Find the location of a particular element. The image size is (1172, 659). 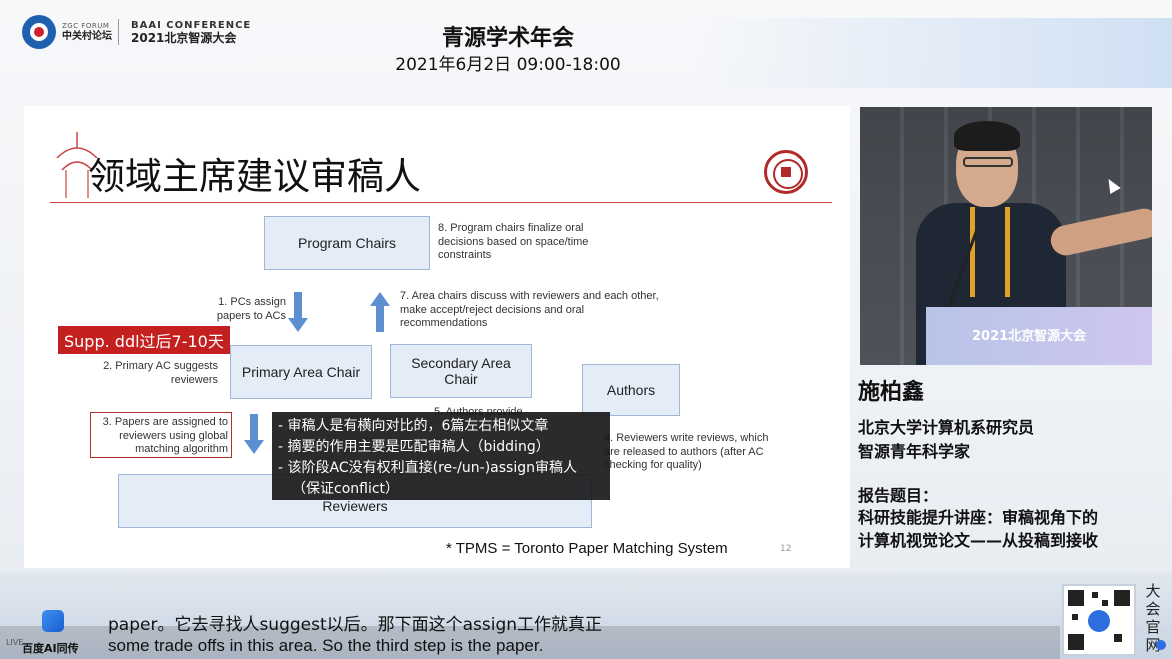

baidu-ai-icon is located at coordinates (53, 621).